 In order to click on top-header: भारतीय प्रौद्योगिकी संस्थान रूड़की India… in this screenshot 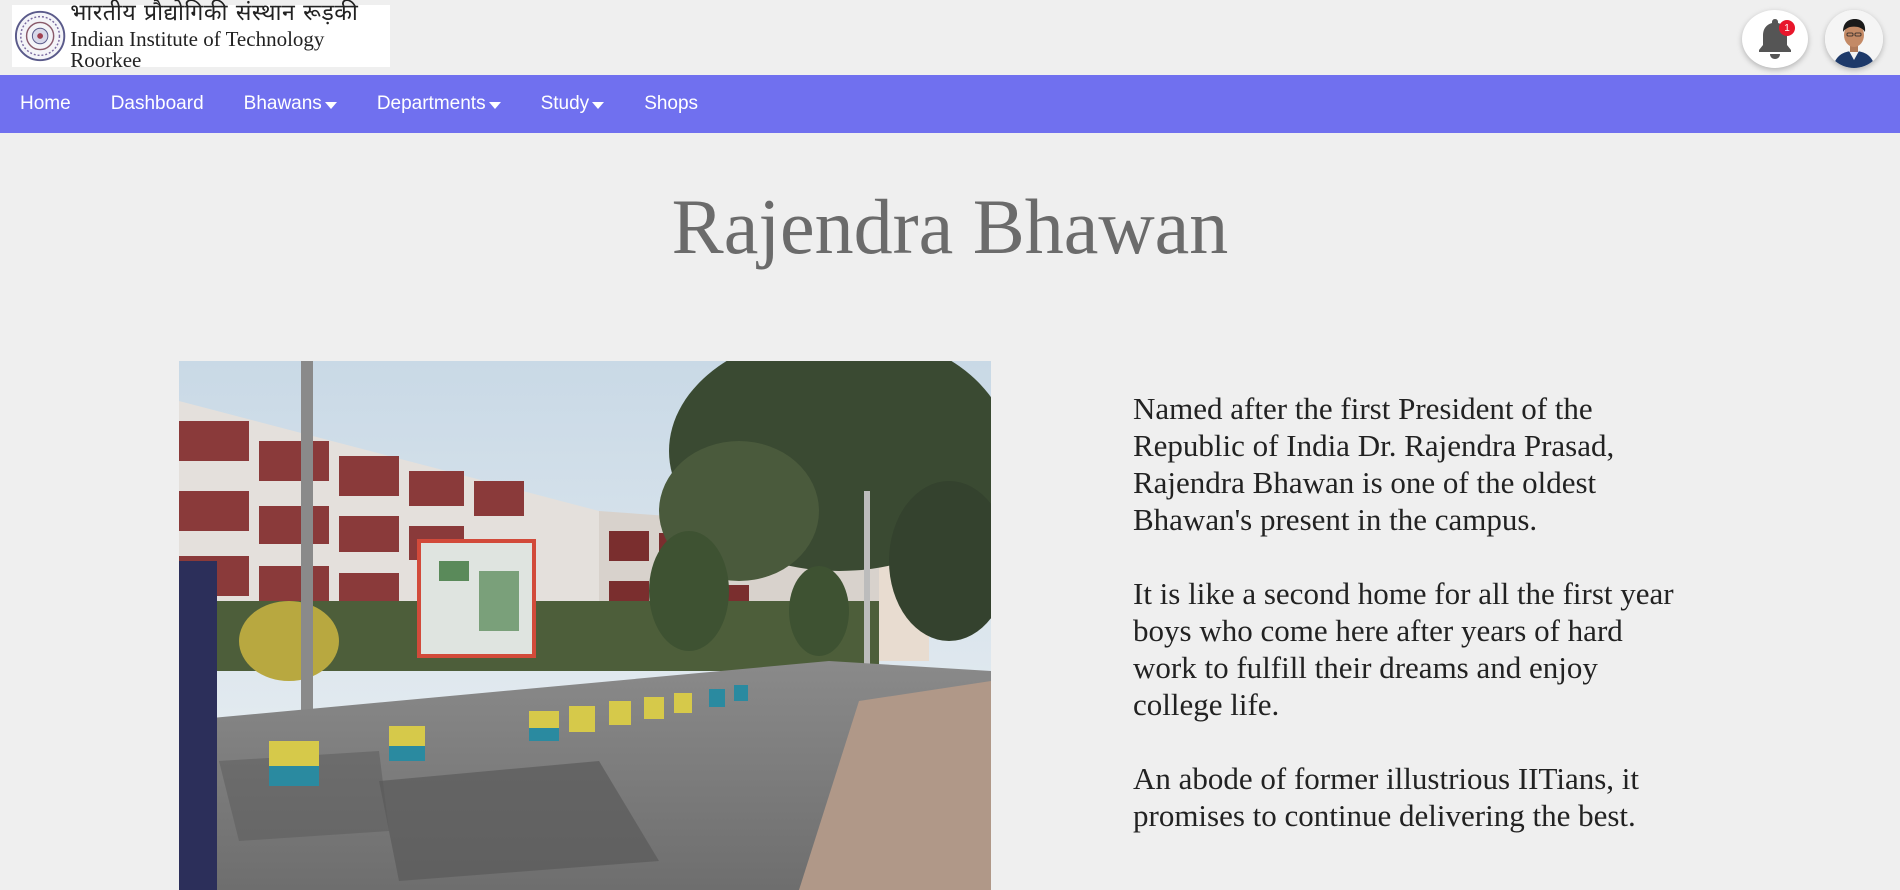, I will do `click(950, 37)`.